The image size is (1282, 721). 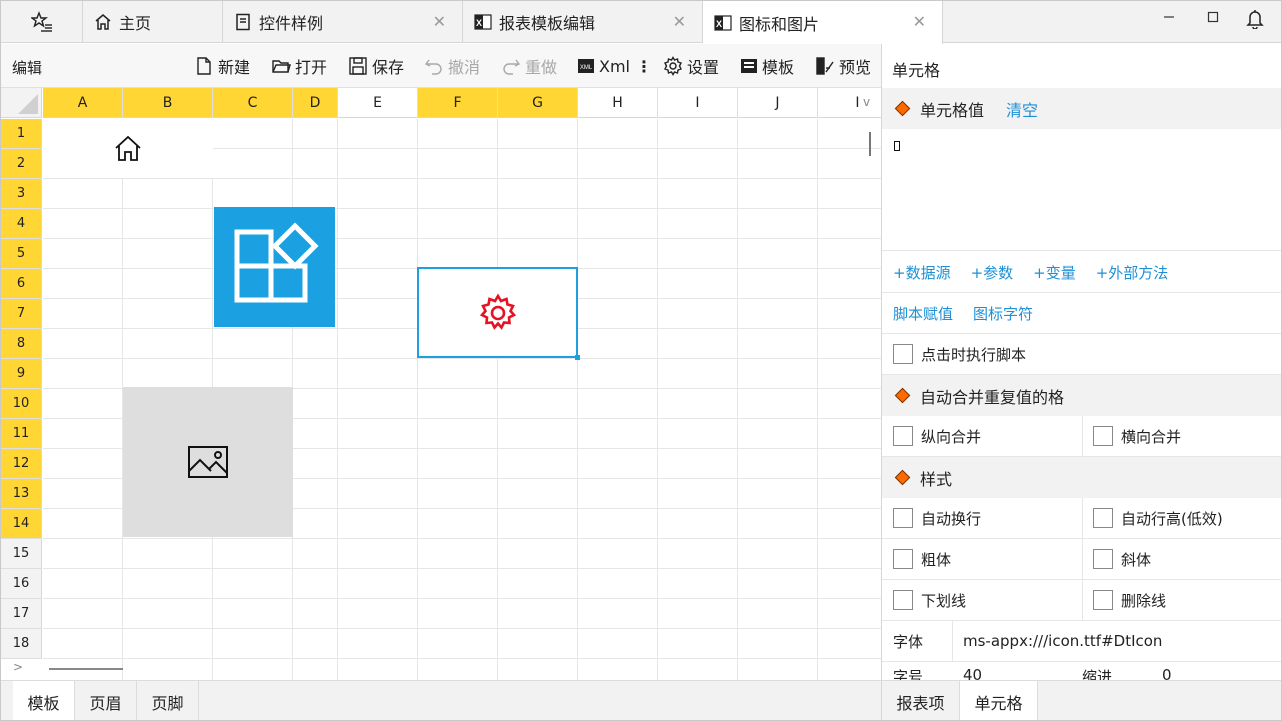 What do you see at coordinates (21, 554) in the screenshot?
I see `row-header-15: 15` at bounding box center [21, 554].